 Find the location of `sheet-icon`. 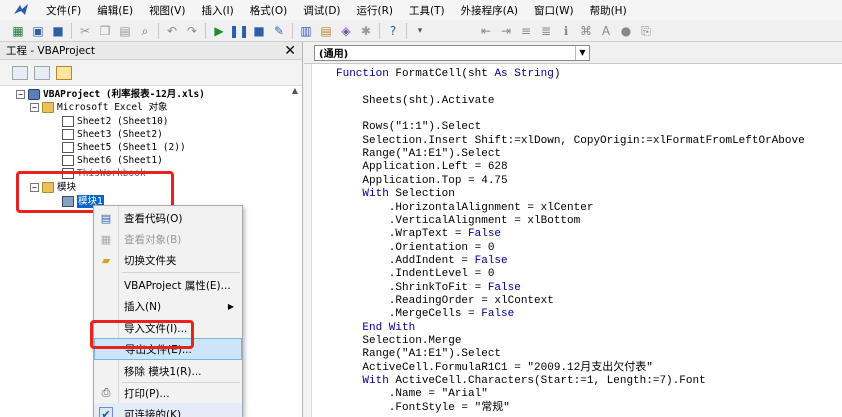

sheet-icon is located at coordinates (68, 147).